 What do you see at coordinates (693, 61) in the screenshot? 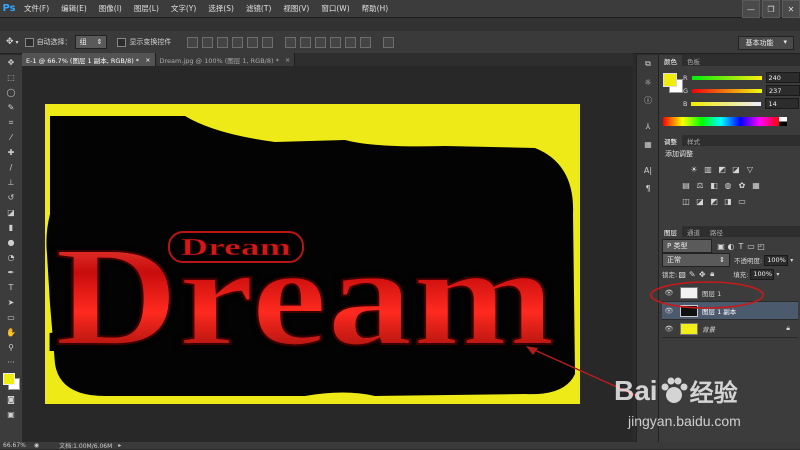
I see `tab-swatches: 色板` at bounding box center [693, 61].